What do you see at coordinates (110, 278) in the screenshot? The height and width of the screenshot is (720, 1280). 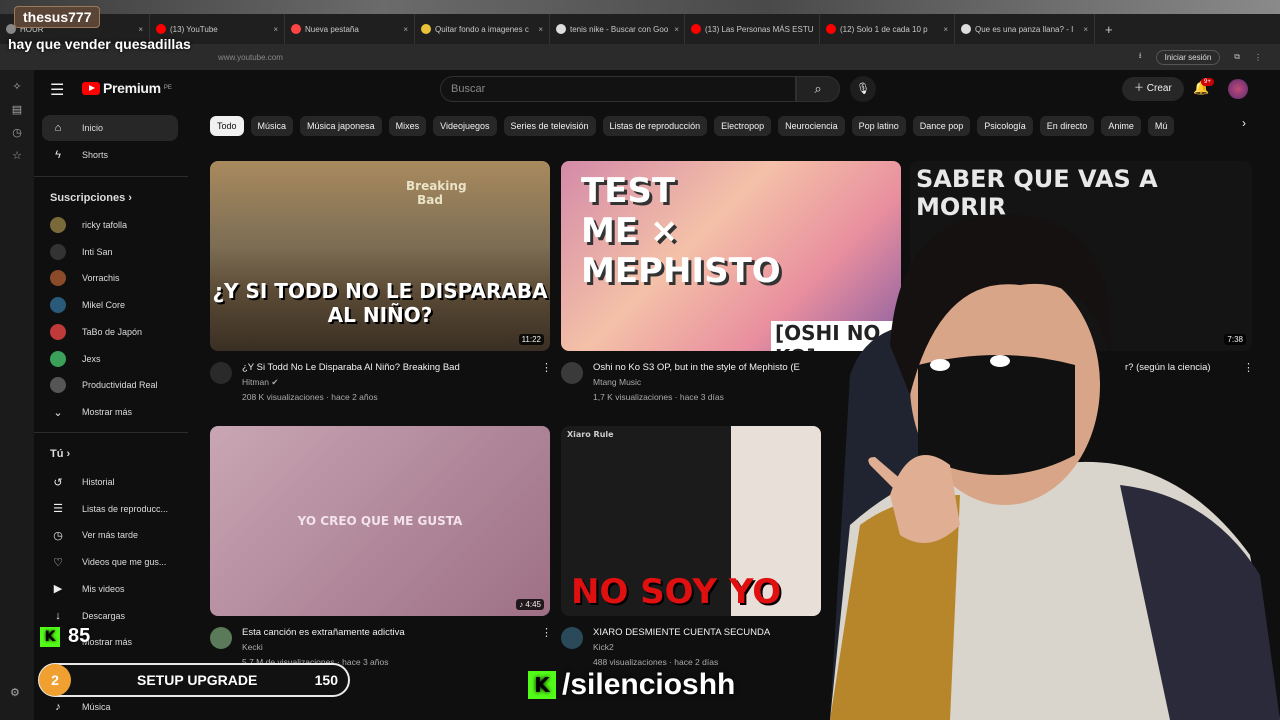 I see `sidebar-item-subscription: Vorrachis` at bounding box center [110, 278].